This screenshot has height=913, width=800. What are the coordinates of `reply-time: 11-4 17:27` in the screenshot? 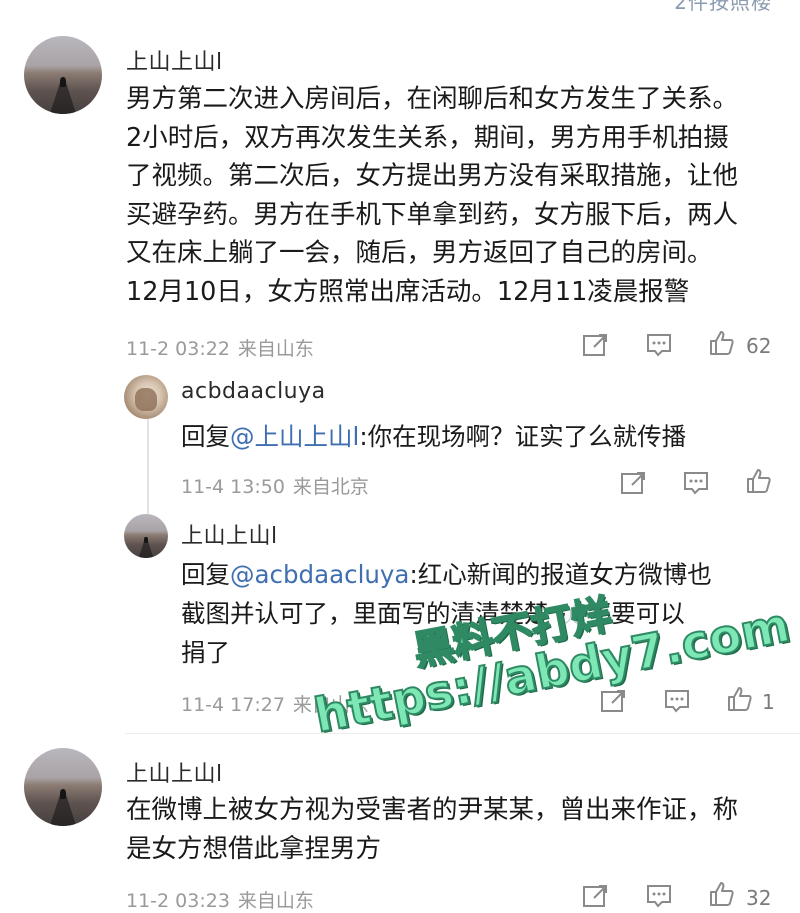 It's located at (233, 705).